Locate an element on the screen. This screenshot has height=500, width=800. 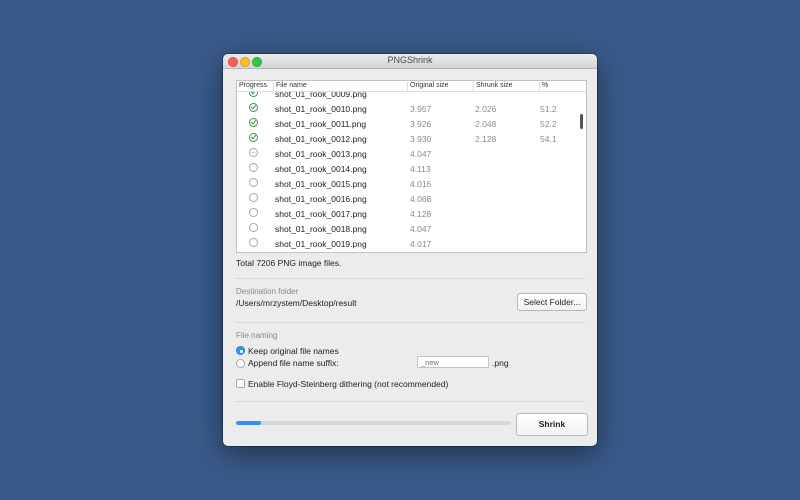
keep-names-label: Keep original file names is located at coordinates (293, 351).